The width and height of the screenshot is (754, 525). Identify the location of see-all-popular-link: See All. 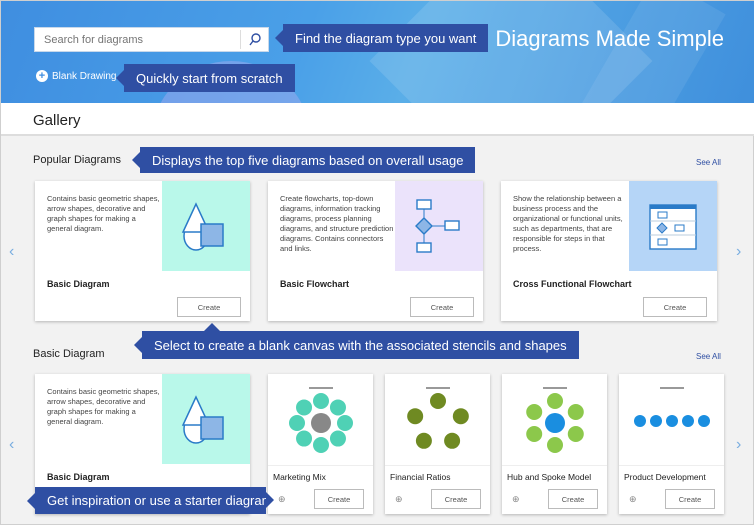
(708, 162).